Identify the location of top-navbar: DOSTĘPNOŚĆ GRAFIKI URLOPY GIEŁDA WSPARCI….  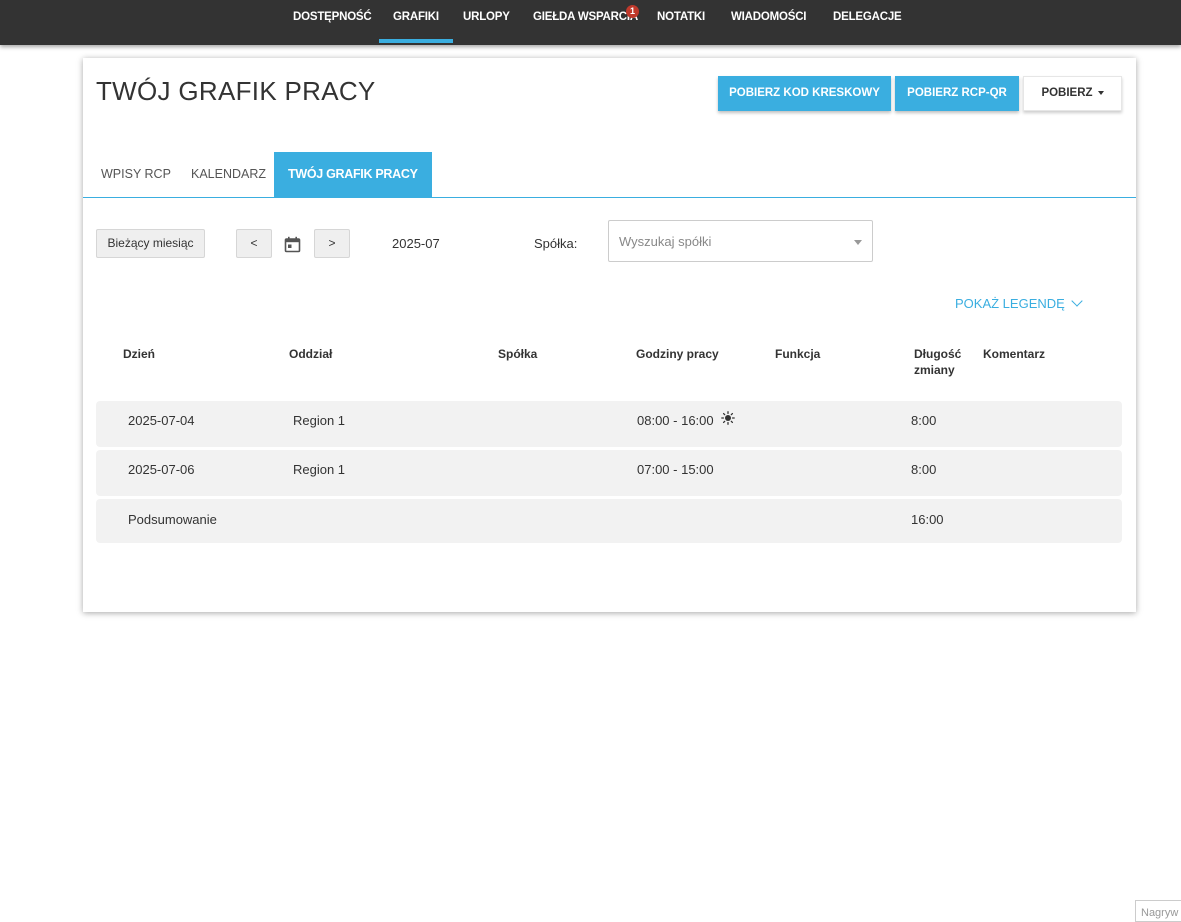
(590, 22).